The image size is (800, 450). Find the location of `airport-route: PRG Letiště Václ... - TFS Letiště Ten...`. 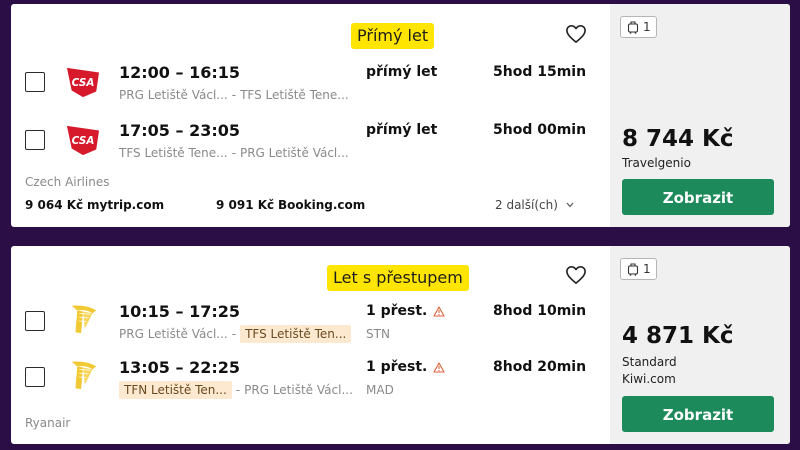

airport-route: PRG Letiště Václ... - TFS Letiště Ten... is located at coordinates (235, 334).